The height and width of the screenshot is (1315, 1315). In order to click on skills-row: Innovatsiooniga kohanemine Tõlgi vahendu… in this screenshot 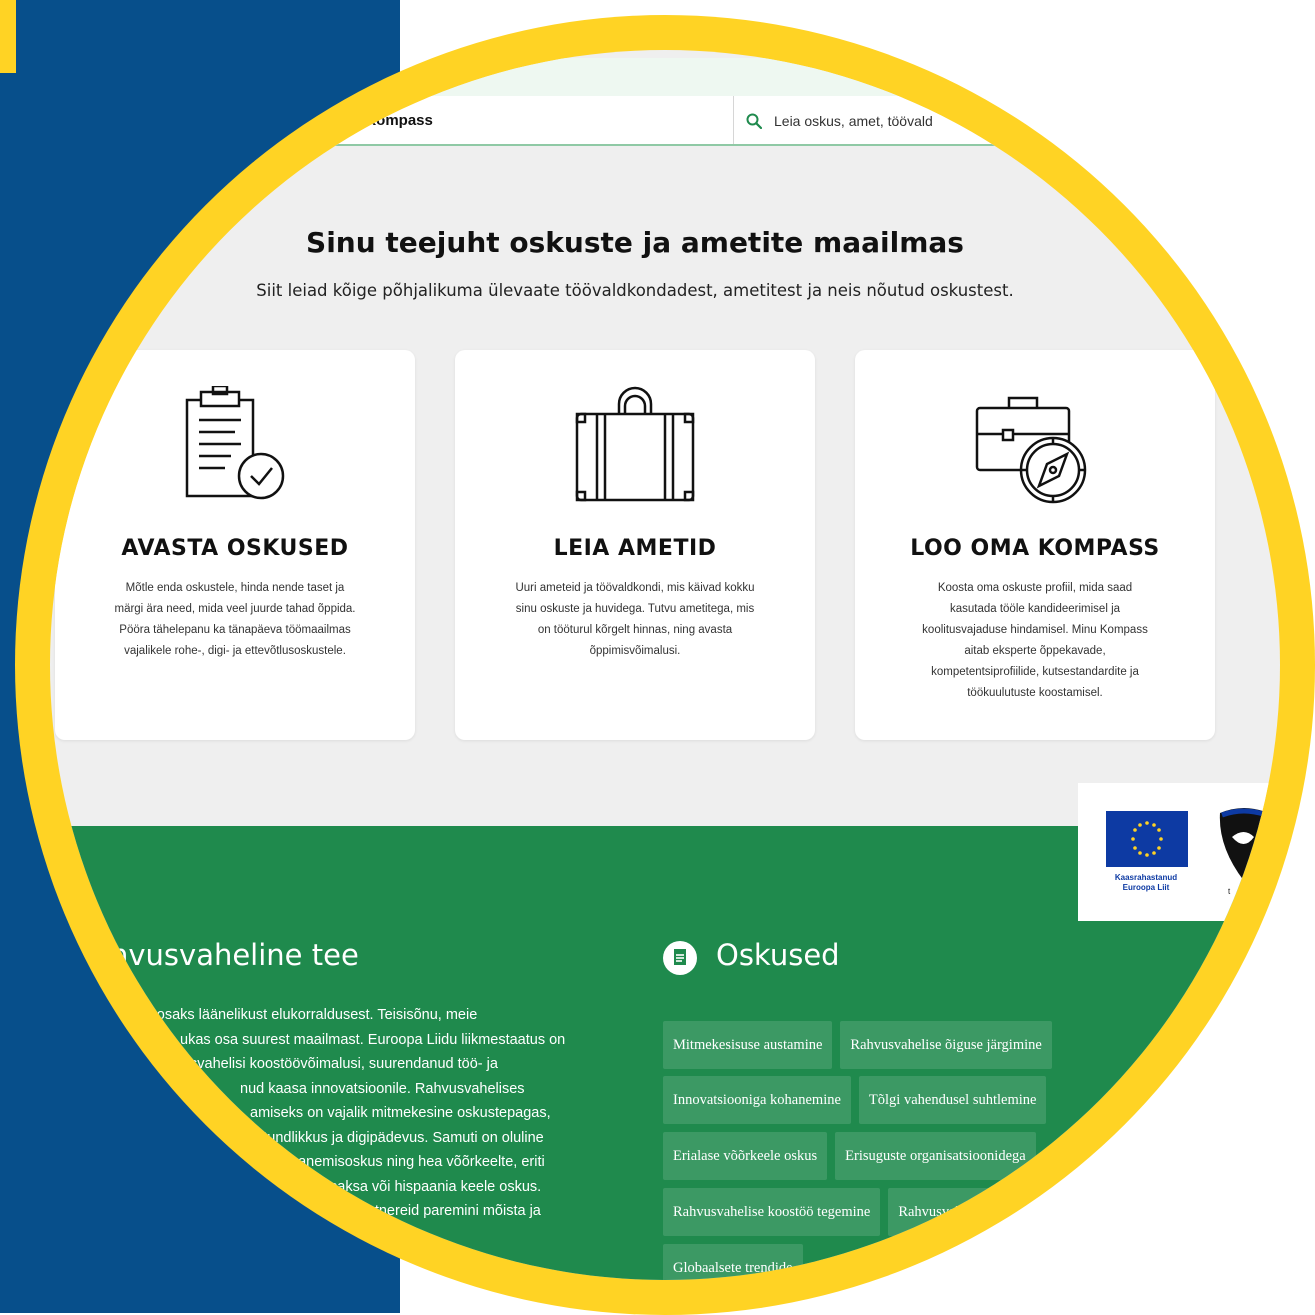, I will do `click(855, 1100)`.